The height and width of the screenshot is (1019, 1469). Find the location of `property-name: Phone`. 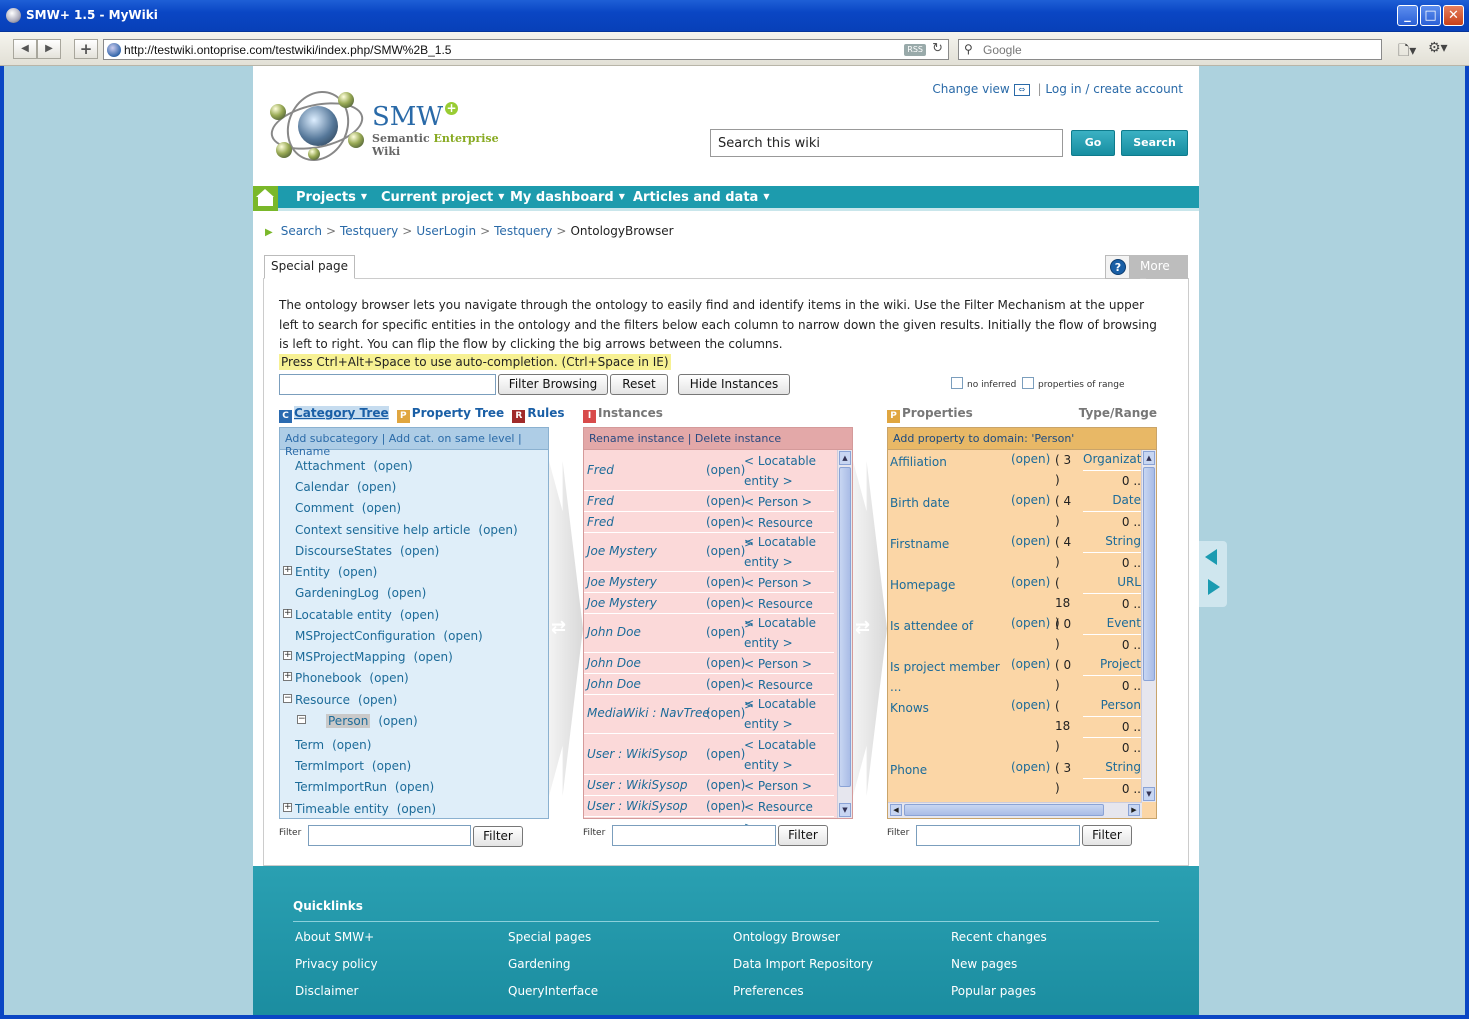

property-name: Phone is located at coordinates (949, 770).